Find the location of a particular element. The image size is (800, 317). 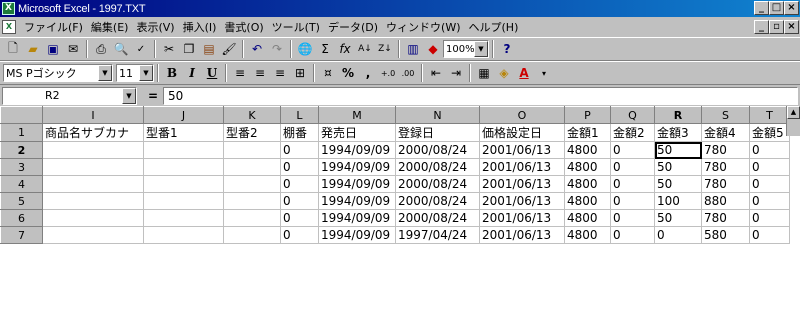

column-header: O is located at coordinates (522, 115).